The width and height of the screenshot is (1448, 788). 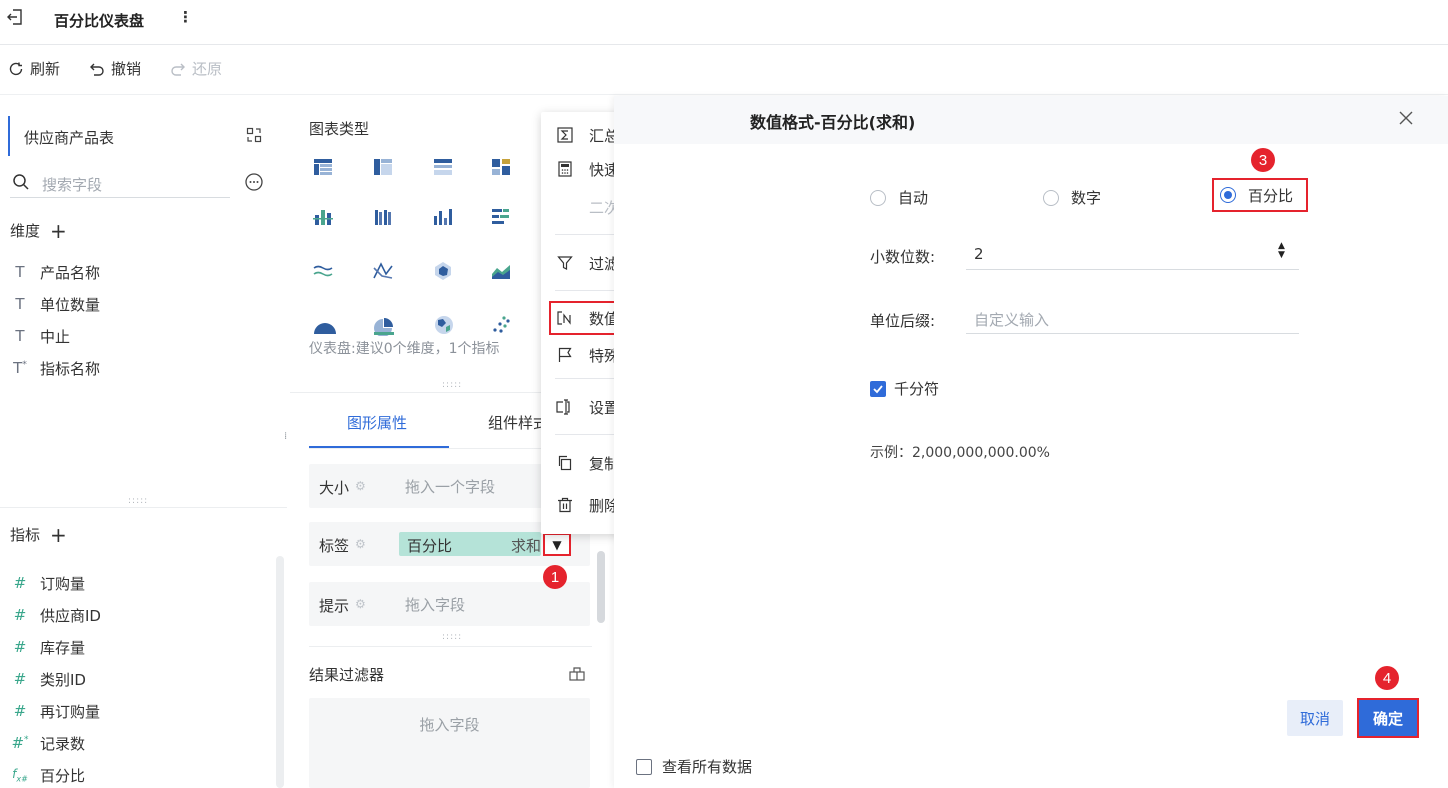 I want to click on config-scrollbar, so click(x=601, y=587).